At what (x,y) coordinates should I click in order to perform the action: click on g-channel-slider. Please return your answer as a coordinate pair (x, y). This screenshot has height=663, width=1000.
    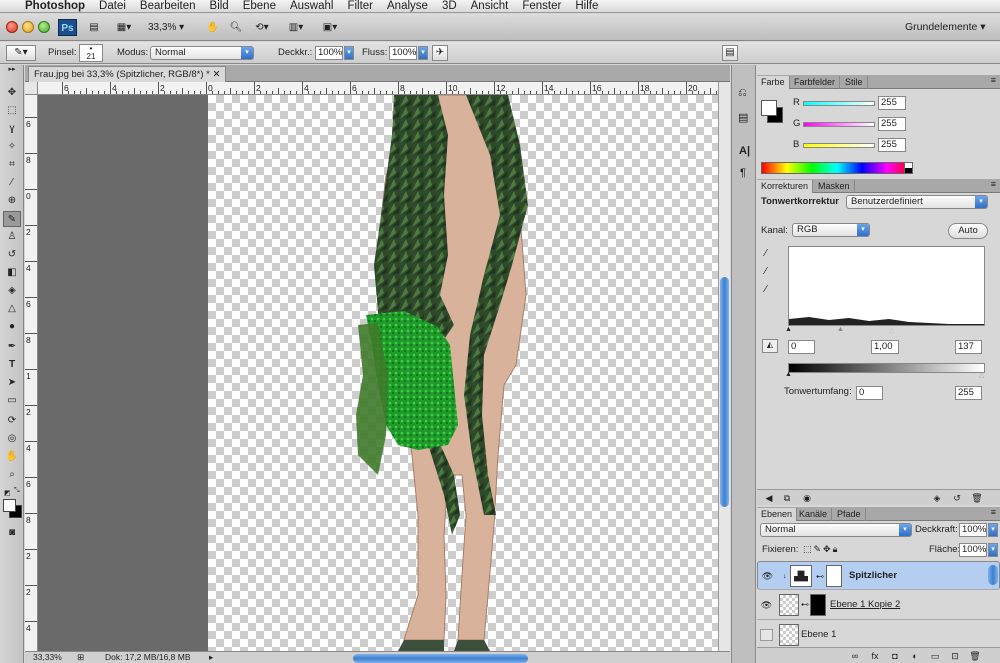
    Looking at the image, I should click on (839, 124).